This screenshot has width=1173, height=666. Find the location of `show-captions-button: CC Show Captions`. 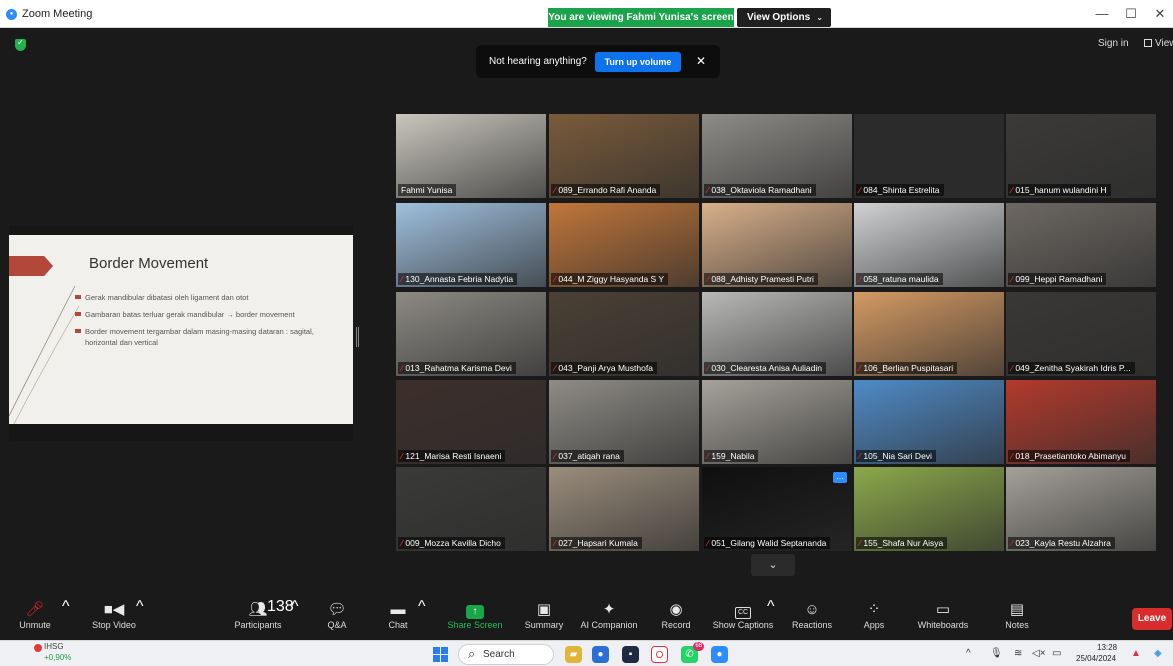

show-captions-button: CC Show Captions is located at coordinates (743, 619).